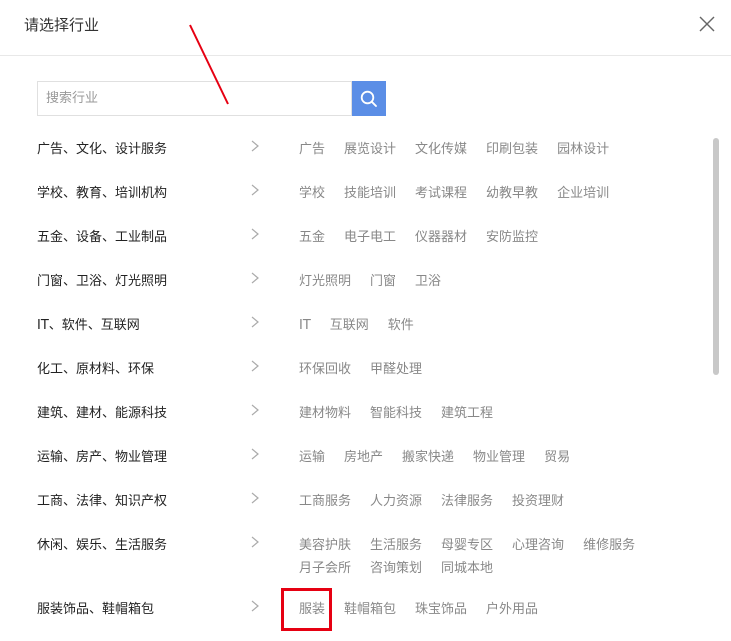 The image size is (731, 641). What do you see at coordinates (370, 149) in the screenshot?
I see `subcategory-tag: 展览设计` at bounding box center [370, 149].